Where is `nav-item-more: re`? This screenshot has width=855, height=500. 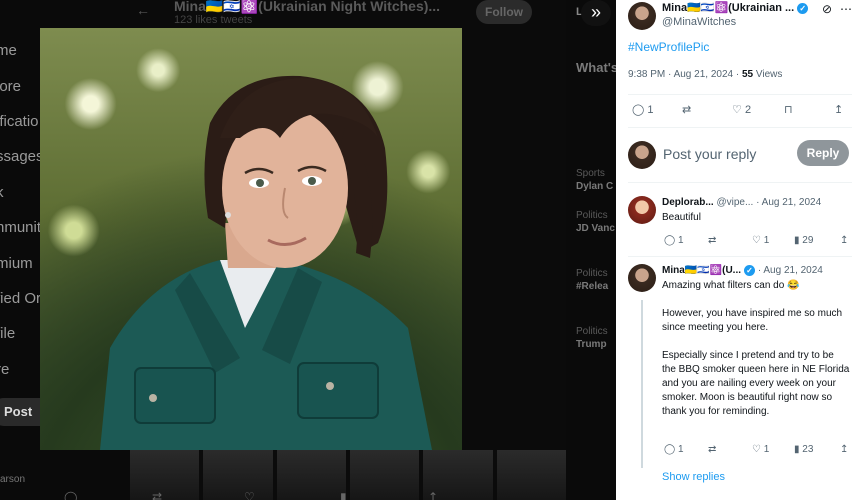 nav-item-more: re is located at coordinates (4, 369).